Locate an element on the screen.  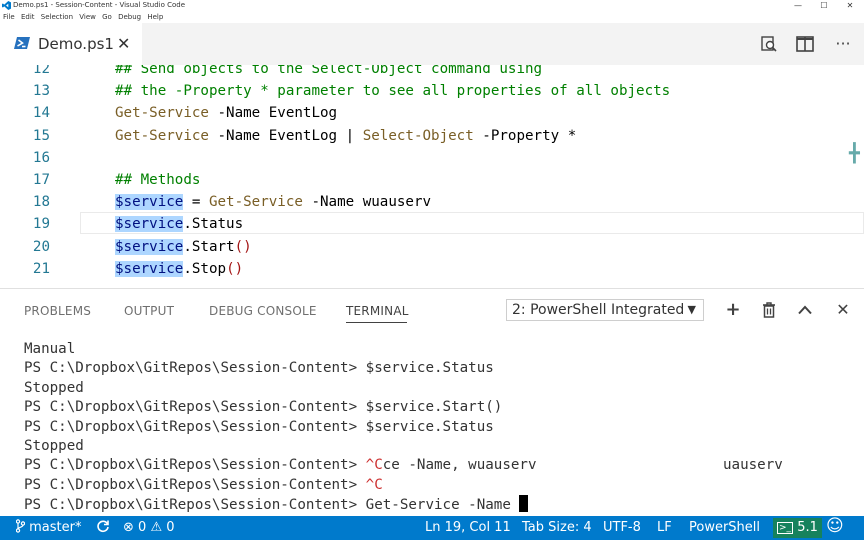
active-tab-indicator is located at coordinates (376, 322).